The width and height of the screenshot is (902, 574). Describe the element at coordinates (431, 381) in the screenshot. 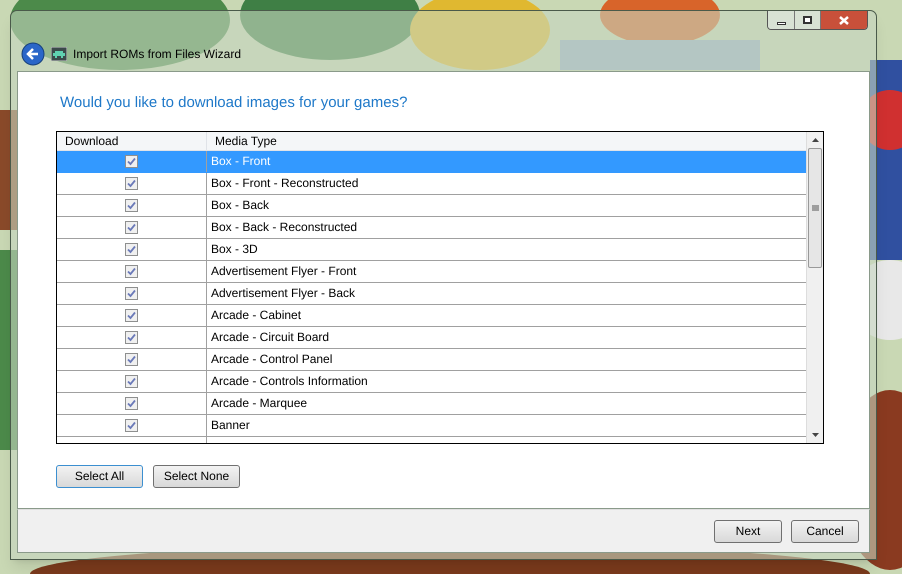

I see `table-row: Arcade - Controls Information` at that location.